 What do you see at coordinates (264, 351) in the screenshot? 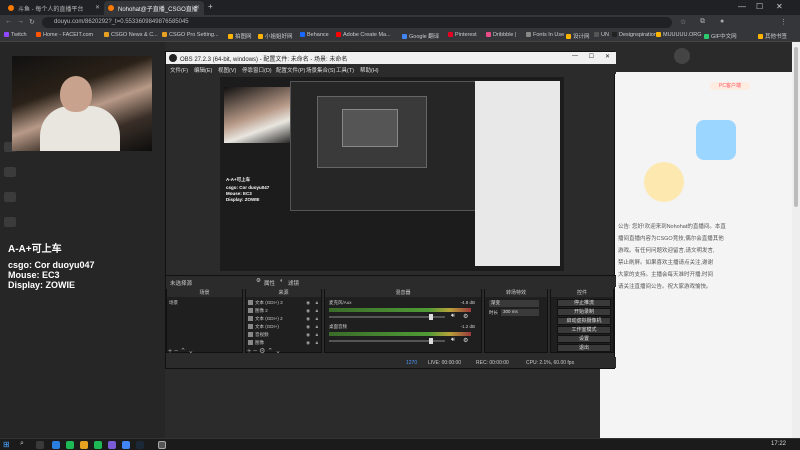
I see `add-source-button: + − ⚙ ⌃ ⌄` at bounding box center [264, 351].